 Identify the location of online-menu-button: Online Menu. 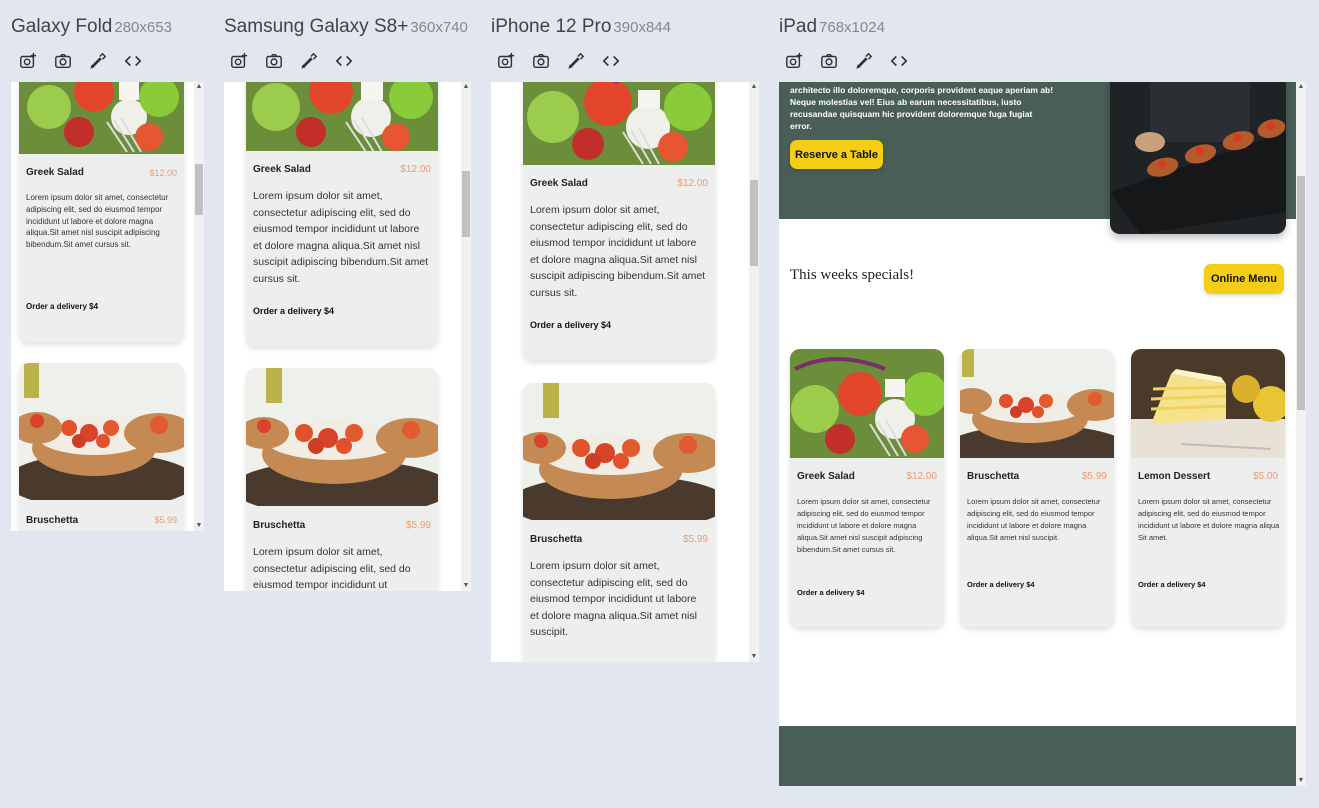
(1244, 279).